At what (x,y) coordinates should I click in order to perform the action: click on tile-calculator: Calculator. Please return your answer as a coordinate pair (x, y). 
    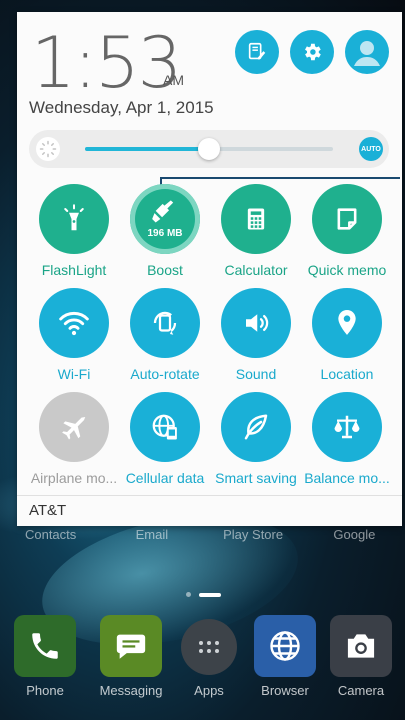
    Looking at the image, I should click on (256, 231).